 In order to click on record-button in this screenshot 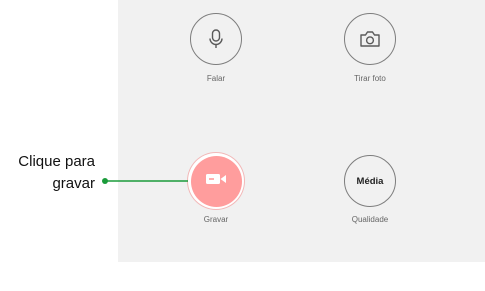, I will do `click(216, 181)`.